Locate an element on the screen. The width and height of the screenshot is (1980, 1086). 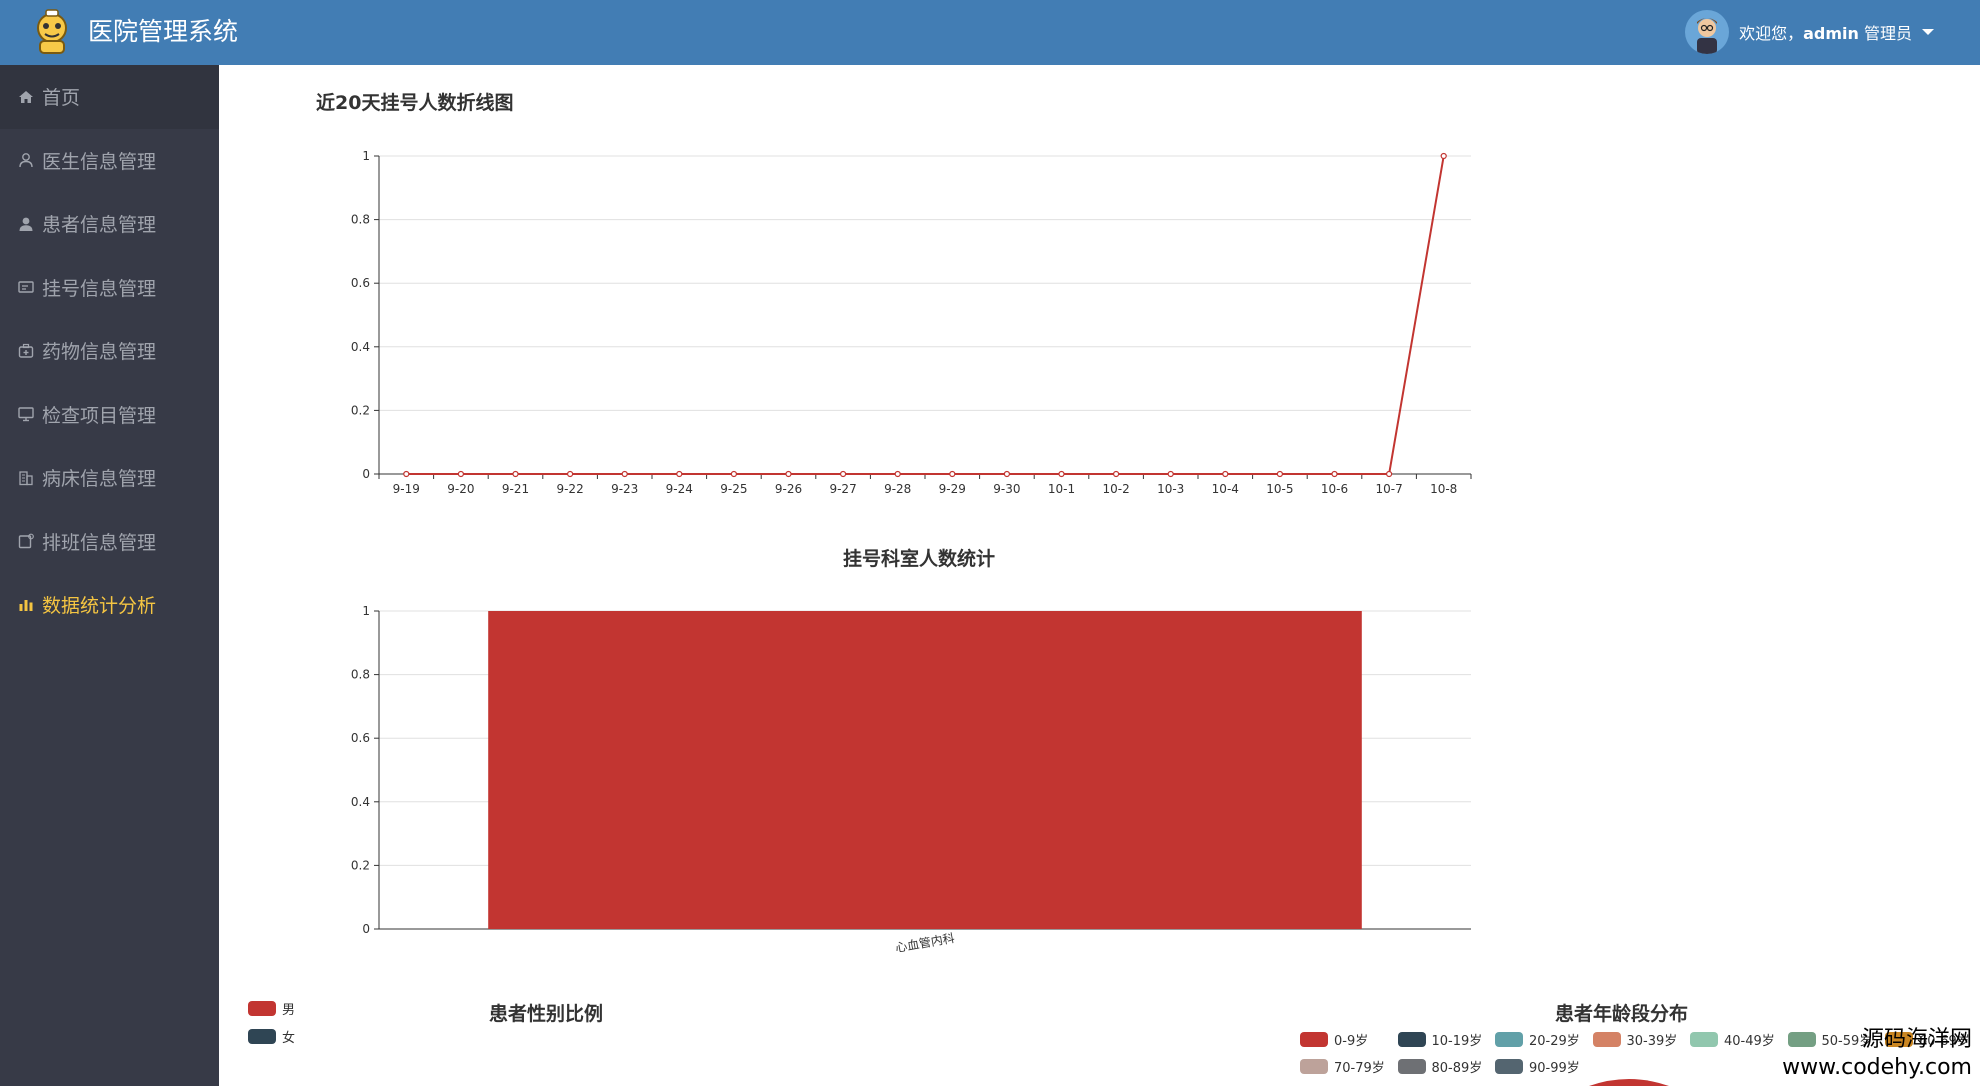
username: admin is located at coordinates (1831, 33).